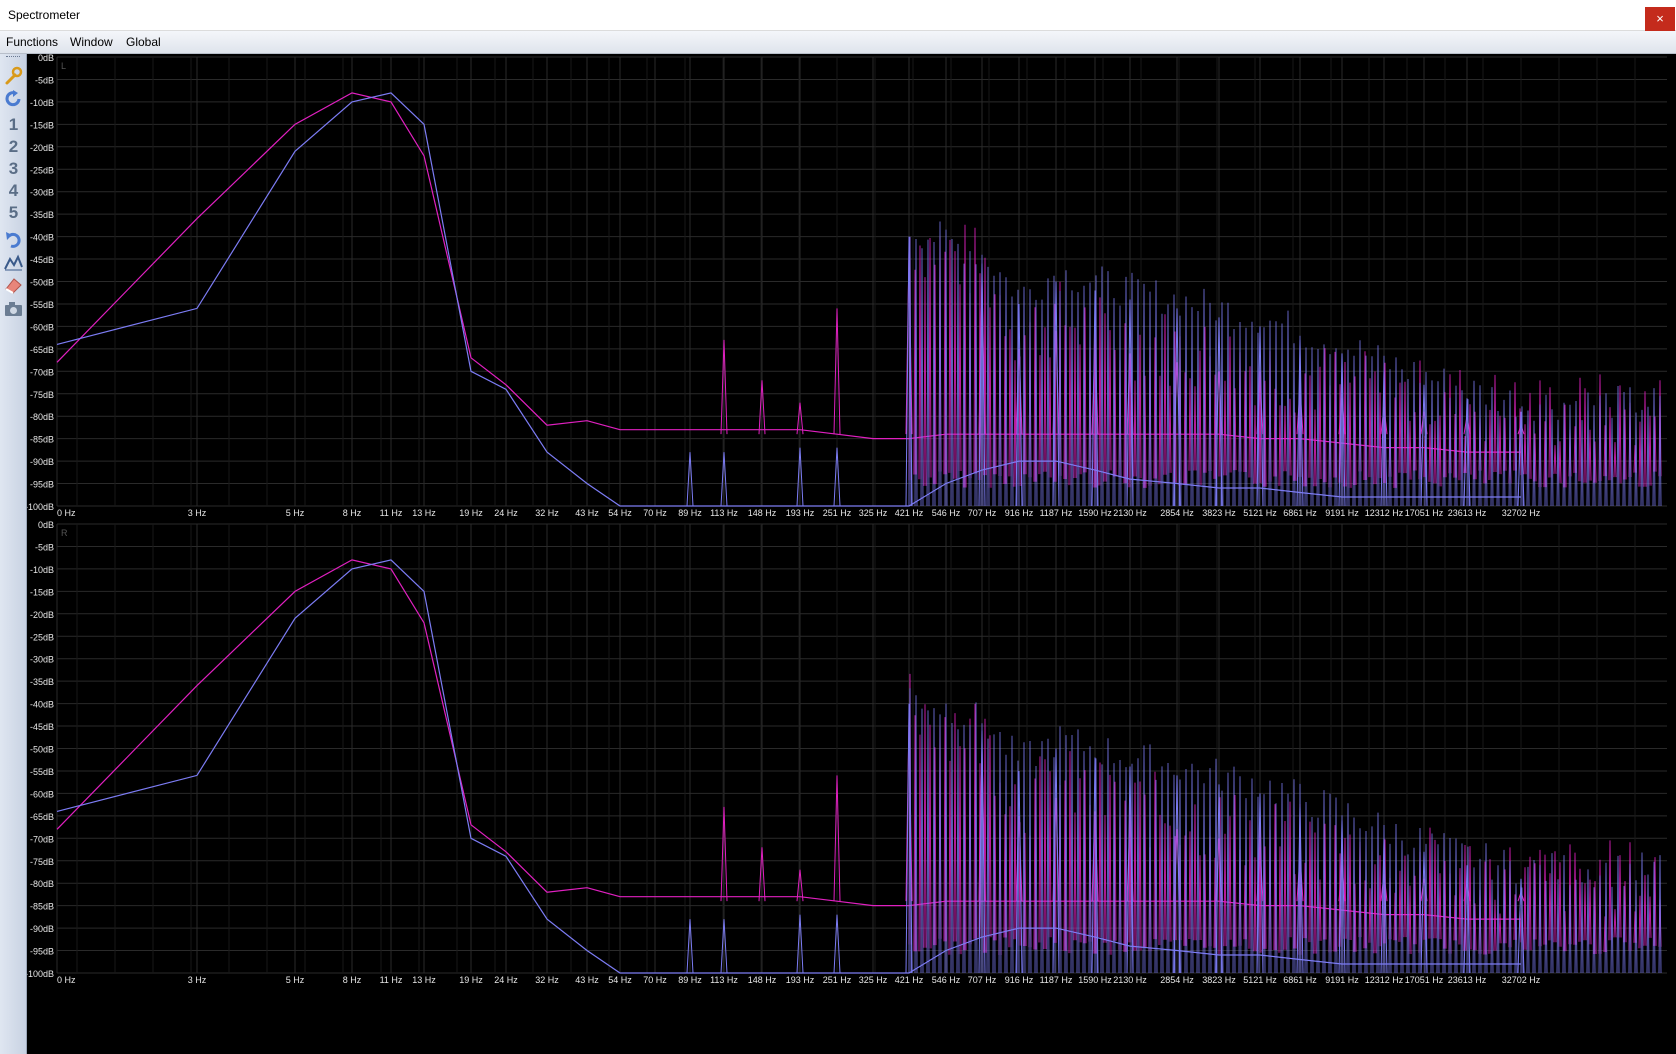  What do you see at coordinates (352, 513) in the screenshot?
I see `x-tick-label: 8 Hz` at bounding box center [352, 513].